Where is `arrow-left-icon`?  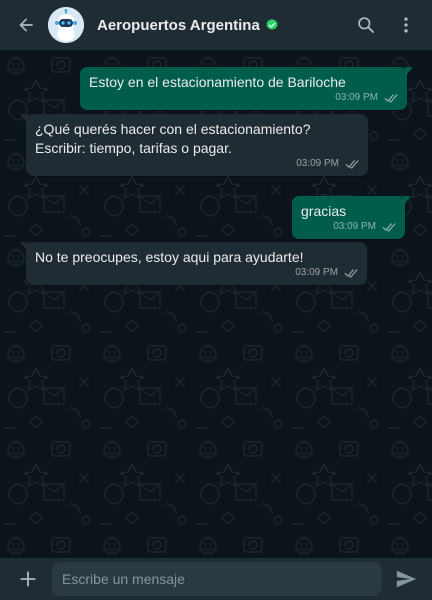 arrow-left-icon is located at coordinates (26, 25).